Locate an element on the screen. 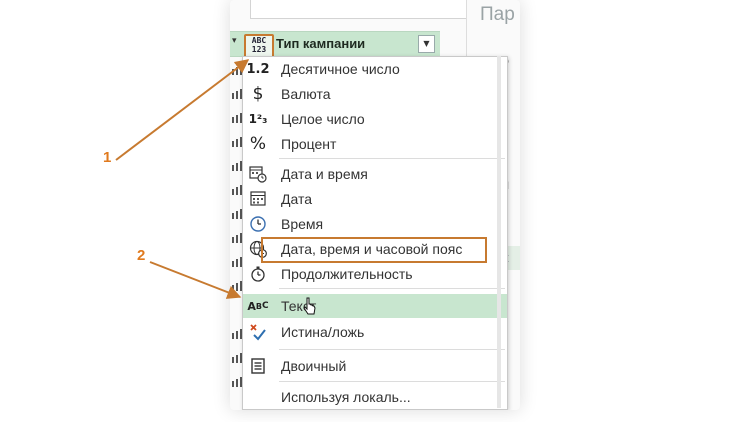 The image size is (751, 422). menu-item-duration: Продолжительность is located at coordinates (375, 274).